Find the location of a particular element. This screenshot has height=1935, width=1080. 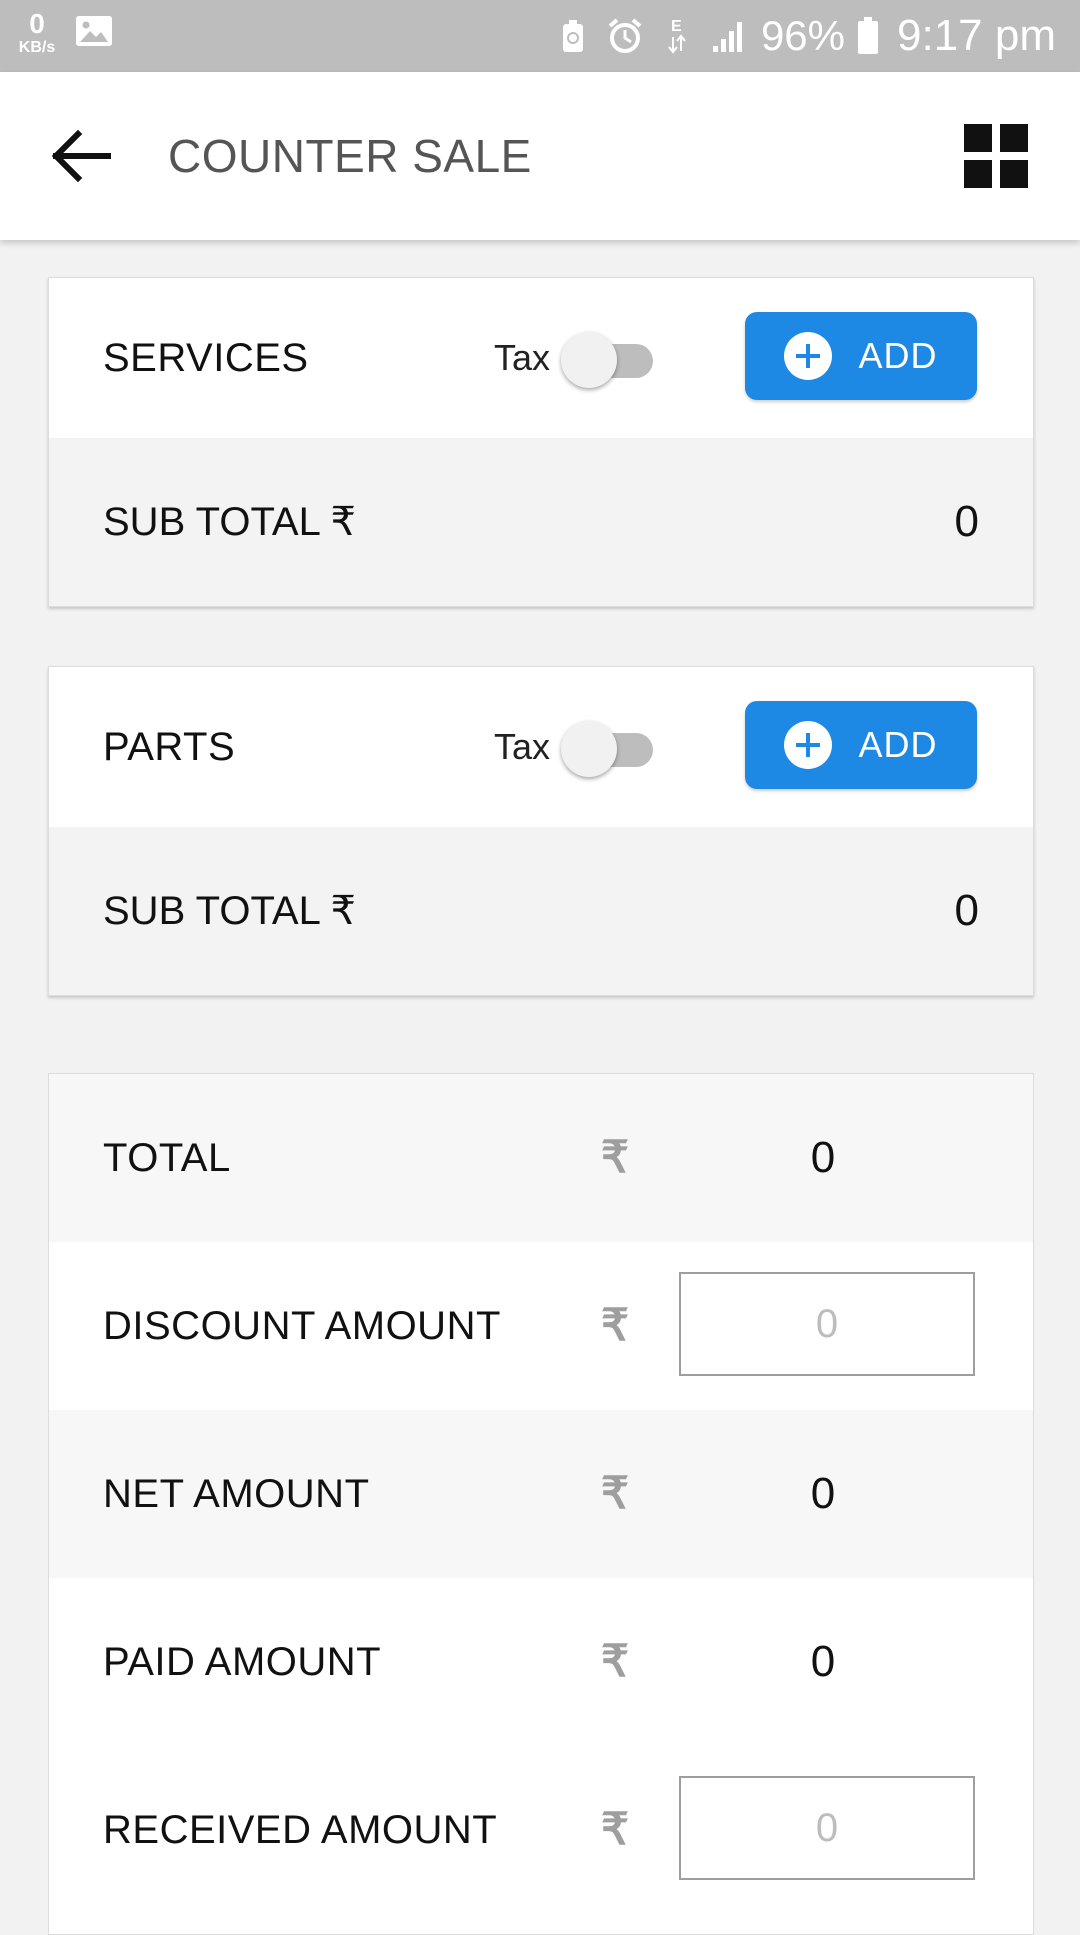

svg-text: E is located at coordinates (676, 26).